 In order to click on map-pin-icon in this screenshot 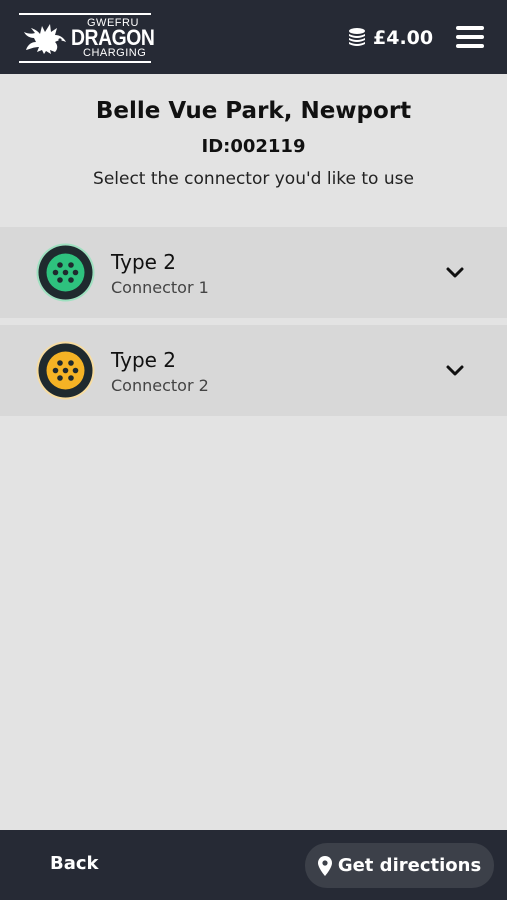, I will do `click(324, 865)`.